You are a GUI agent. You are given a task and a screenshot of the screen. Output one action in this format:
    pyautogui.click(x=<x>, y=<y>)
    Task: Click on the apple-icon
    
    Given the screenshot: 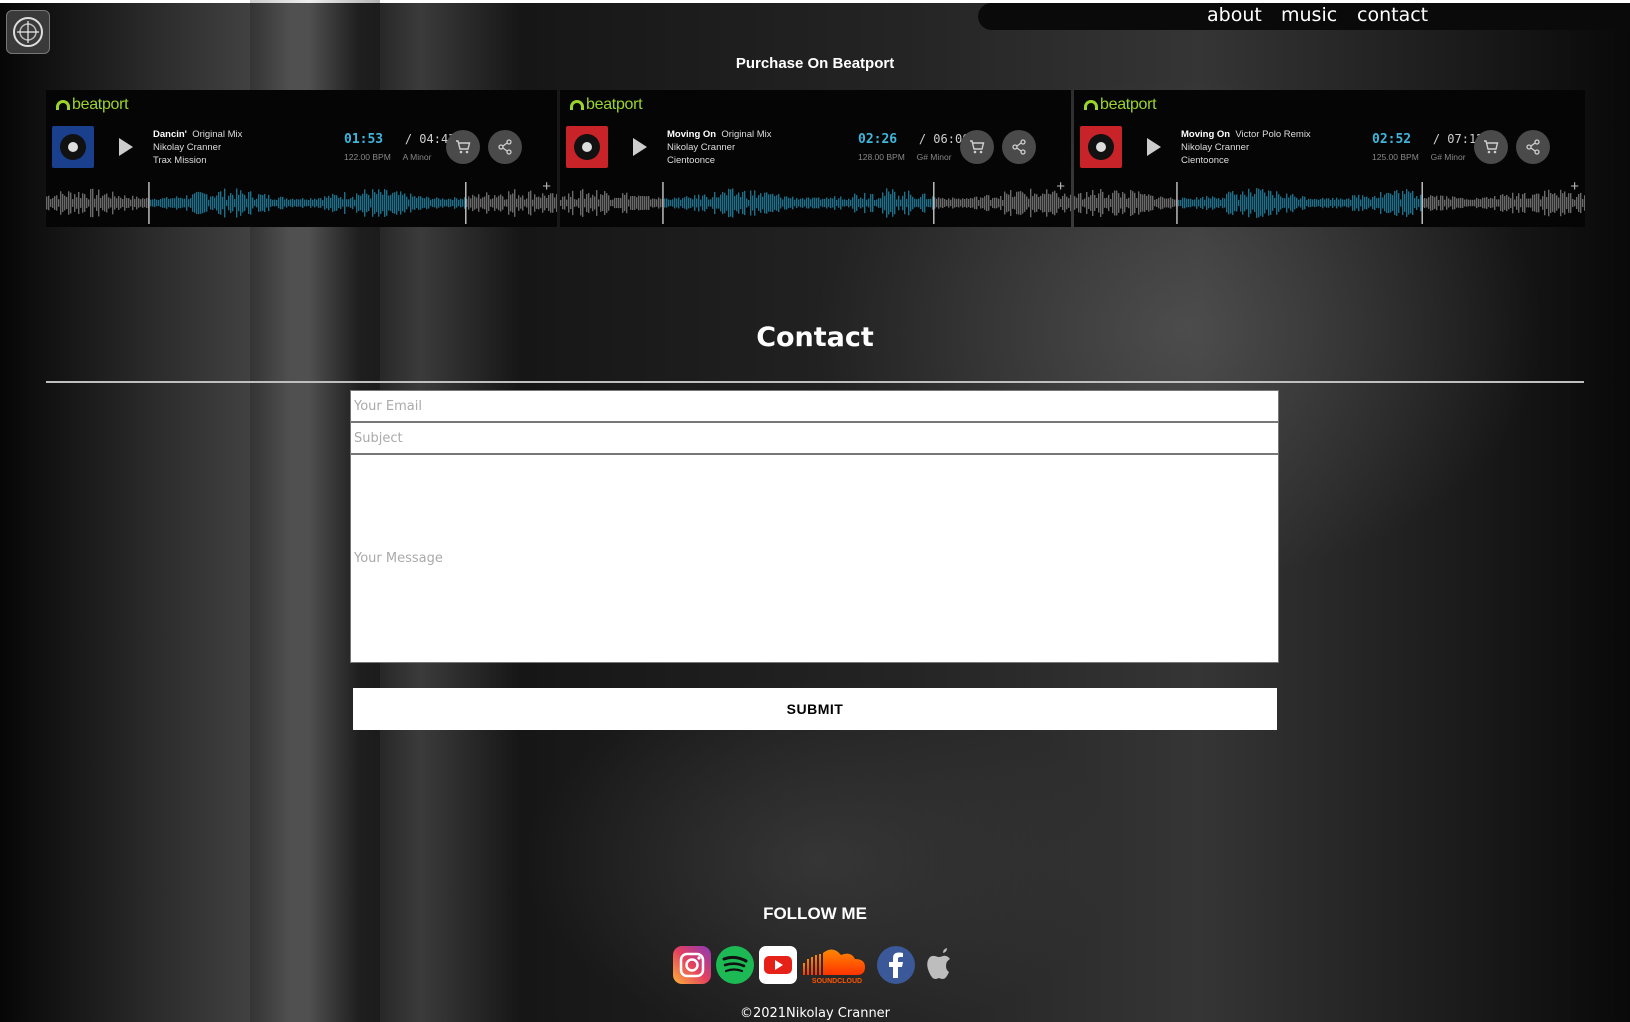 What is the action you would take?
    pyautogui.click(x=939, y=965)
    